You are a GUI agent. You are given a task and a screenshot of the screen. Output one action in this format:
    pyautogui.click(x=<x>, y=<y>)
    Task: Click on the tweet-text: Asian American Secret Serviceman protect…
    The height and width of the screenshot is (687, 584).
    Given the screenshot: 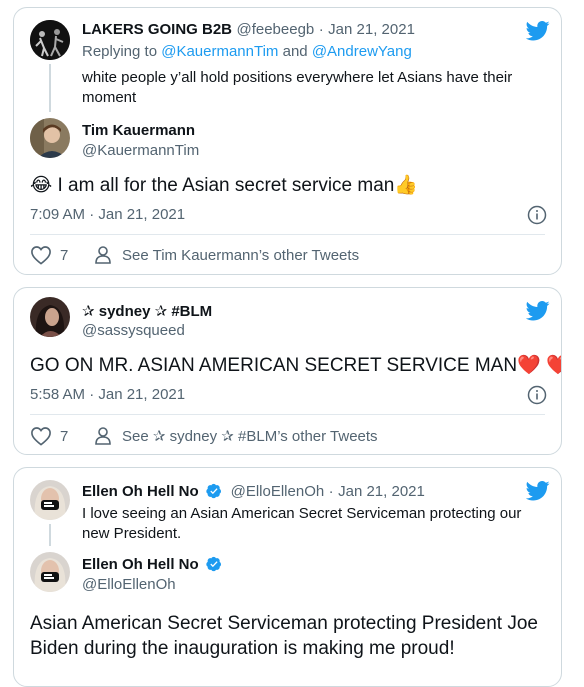 What is the action you would take?
    pyautogui.click(x=284, y=636)
    